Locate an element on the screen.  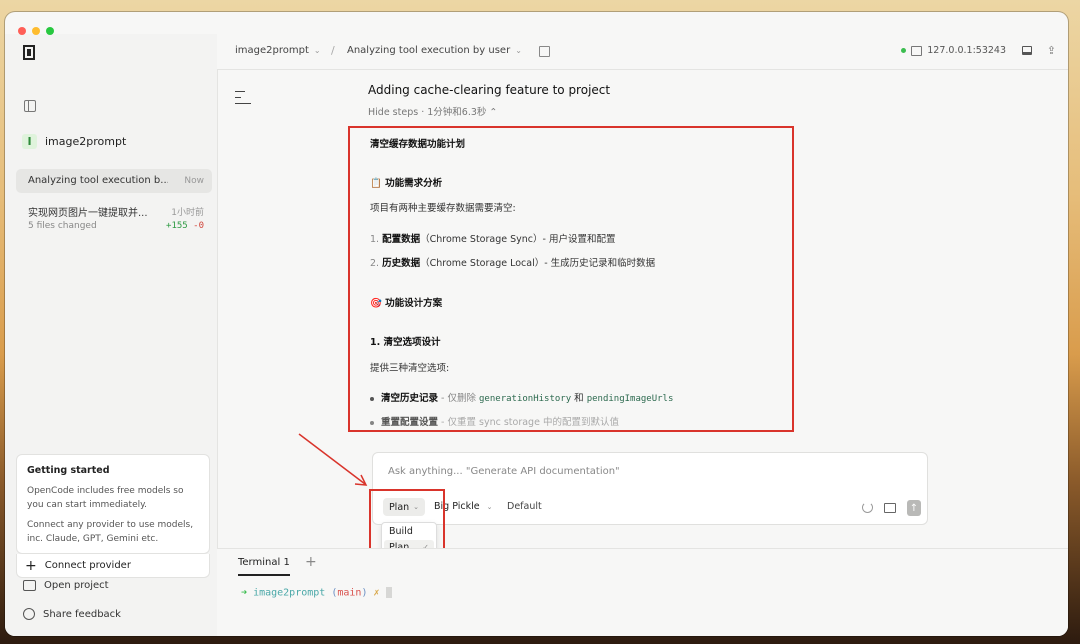
send-button: ↑ is located at coordinates (914, 508).